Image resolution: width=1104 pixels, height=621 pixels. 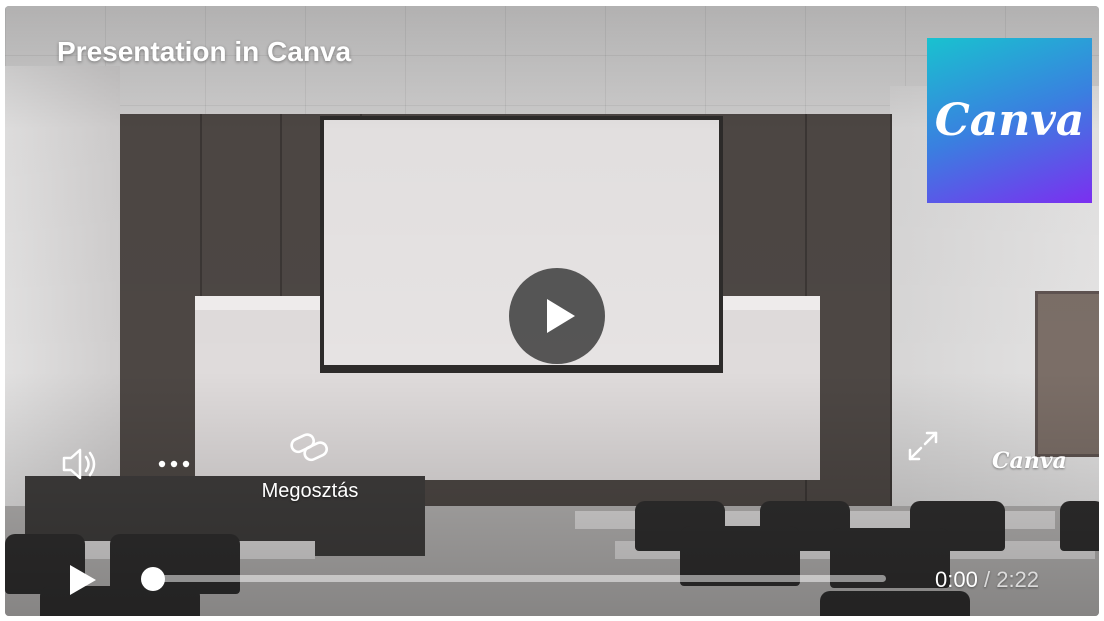 I want to click on more-options-button, so click(x=177, y=464).